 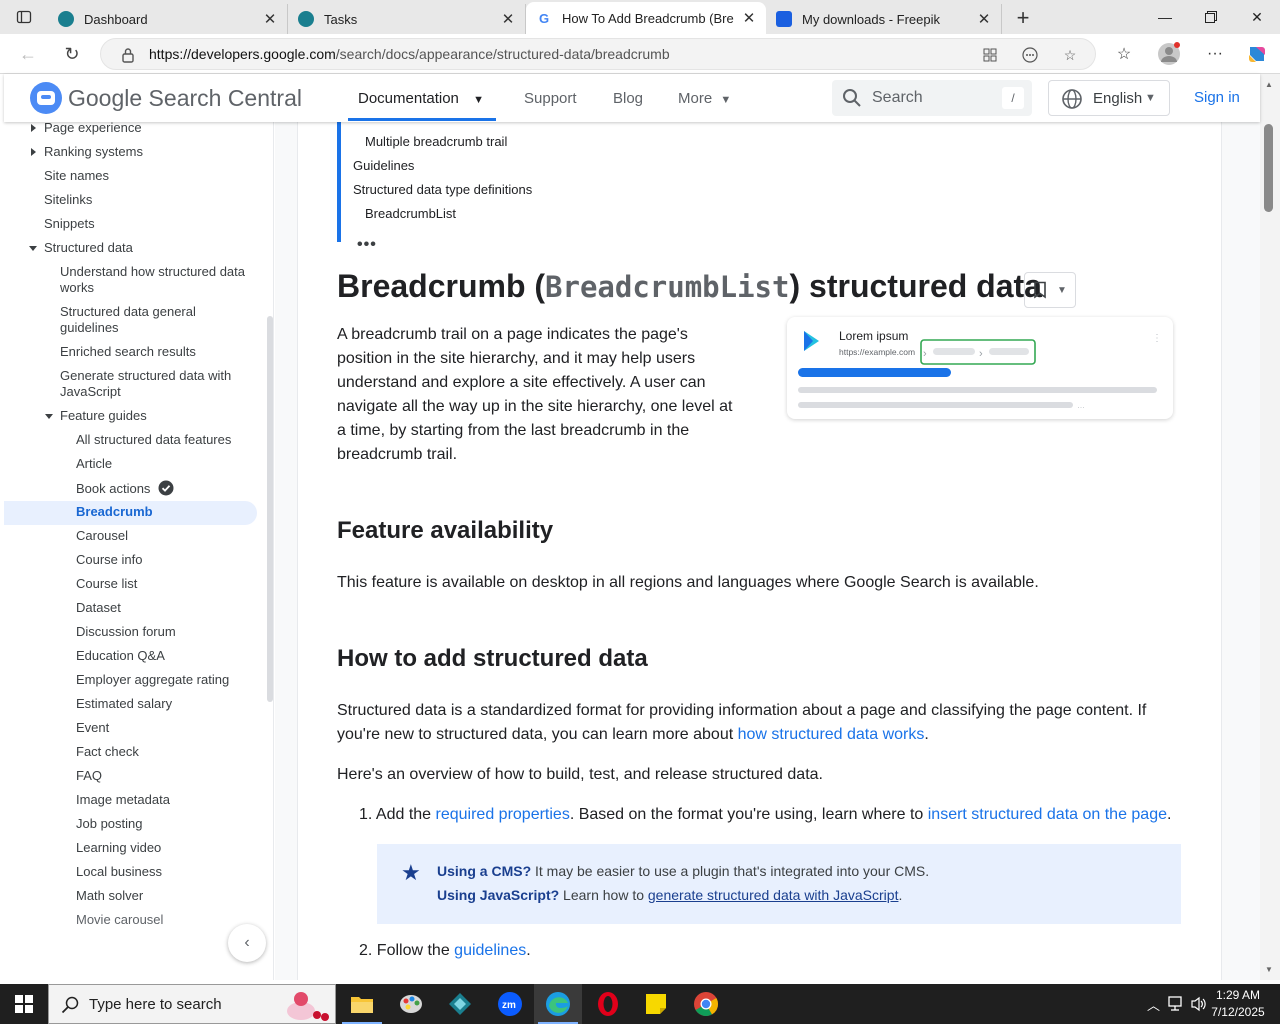 I want to click on network-icon, so click(x=1177, y=1004).